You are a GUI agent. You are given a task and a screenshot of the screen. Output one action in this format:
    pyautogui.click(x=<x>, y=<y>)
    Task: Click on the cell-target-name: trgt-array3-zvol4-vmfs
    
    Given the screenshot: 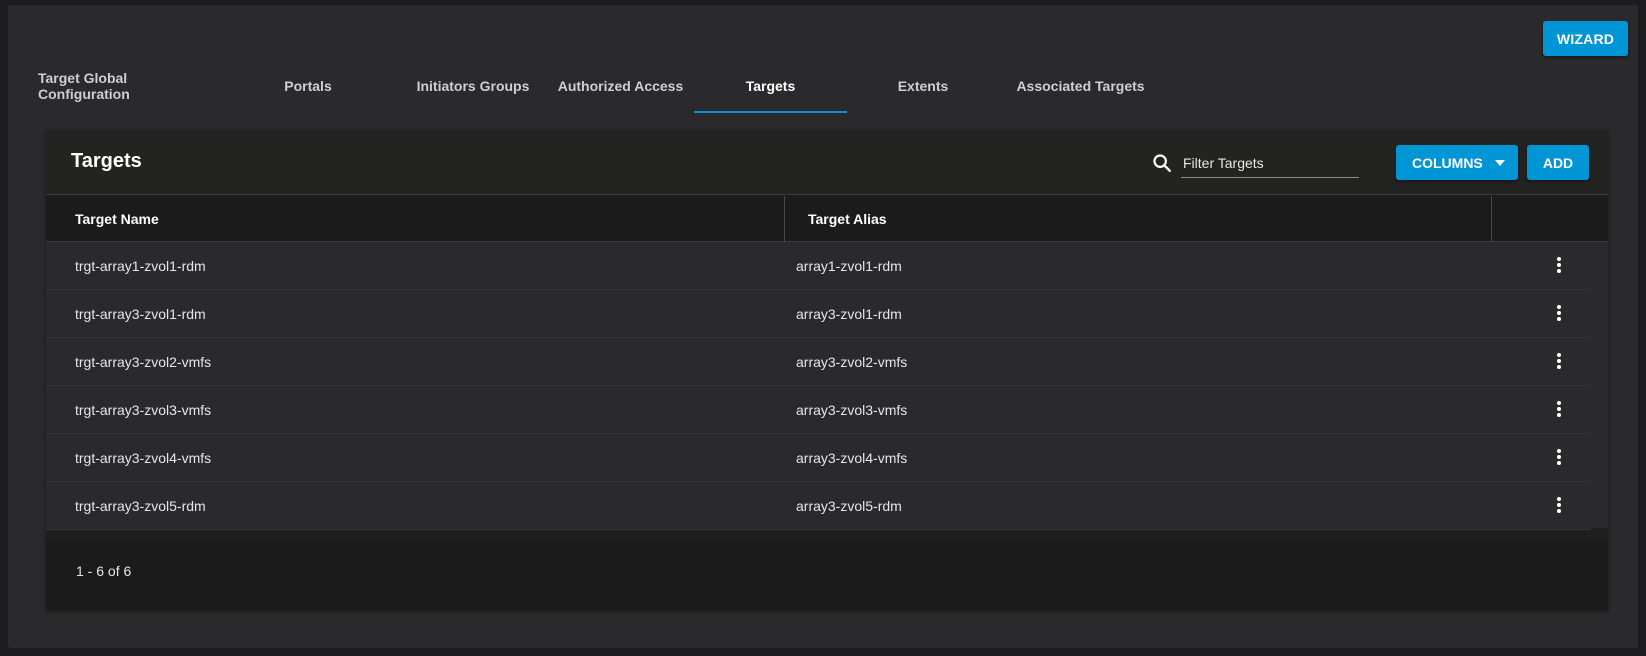 What is the action you would take?
    pyautogui.click(x=143, y=457)
    